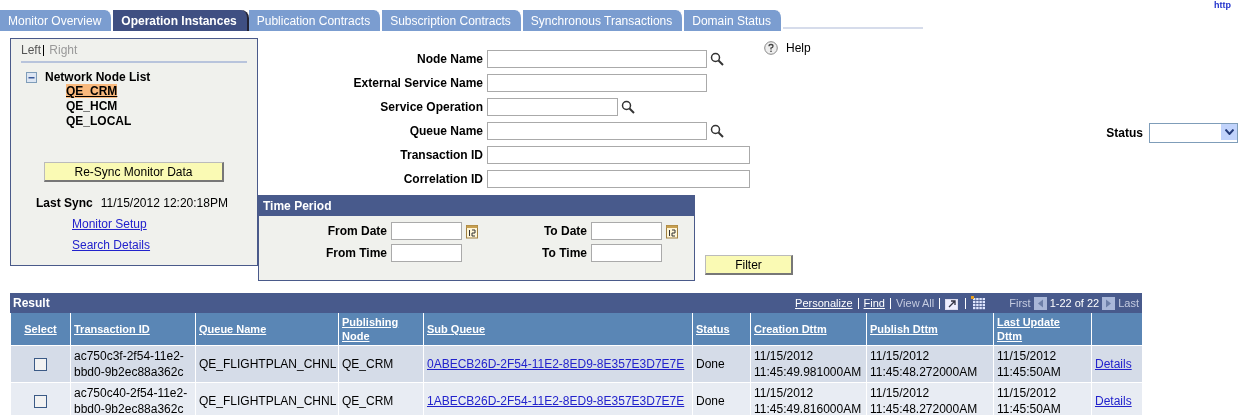  I want to click on tree-root-label: Network Node List, so click(98, 77).